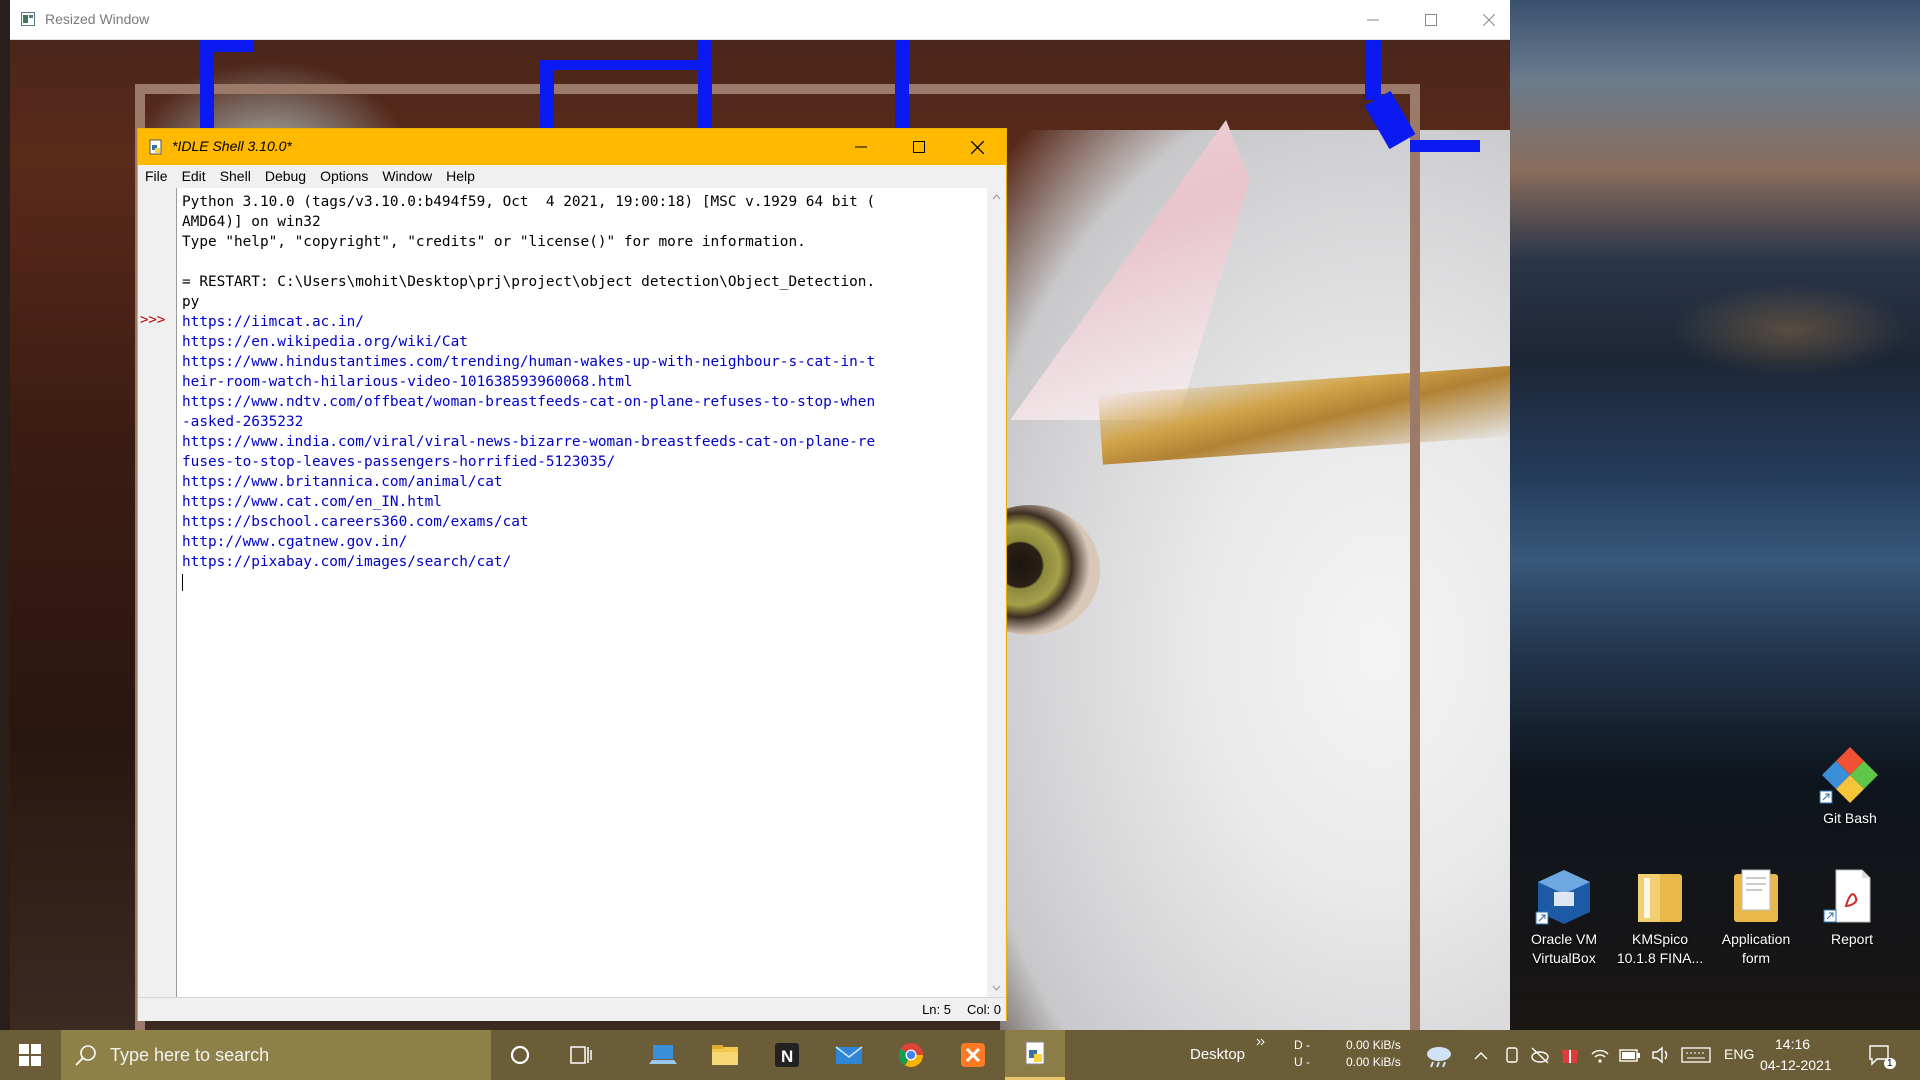 Image resolution: width=1920 pixels, height=1080 pixels. I want to click on idle-minimize-button, so click(861, 147).